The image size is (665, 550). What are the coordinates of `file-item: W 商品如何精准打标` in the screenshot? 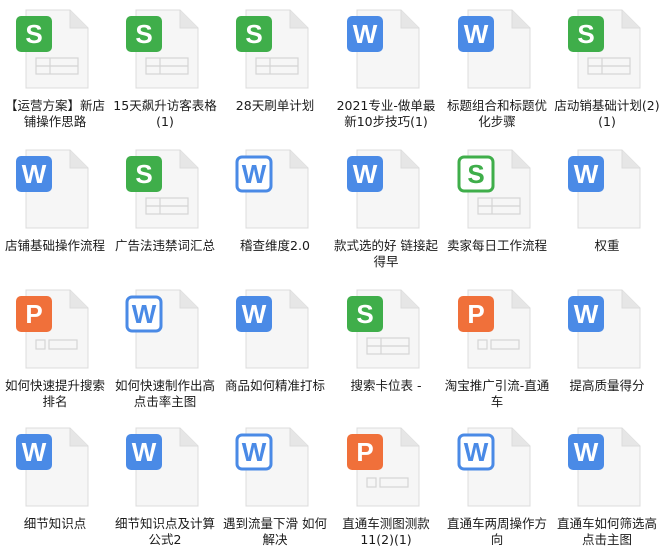 It's located at (275, 348).